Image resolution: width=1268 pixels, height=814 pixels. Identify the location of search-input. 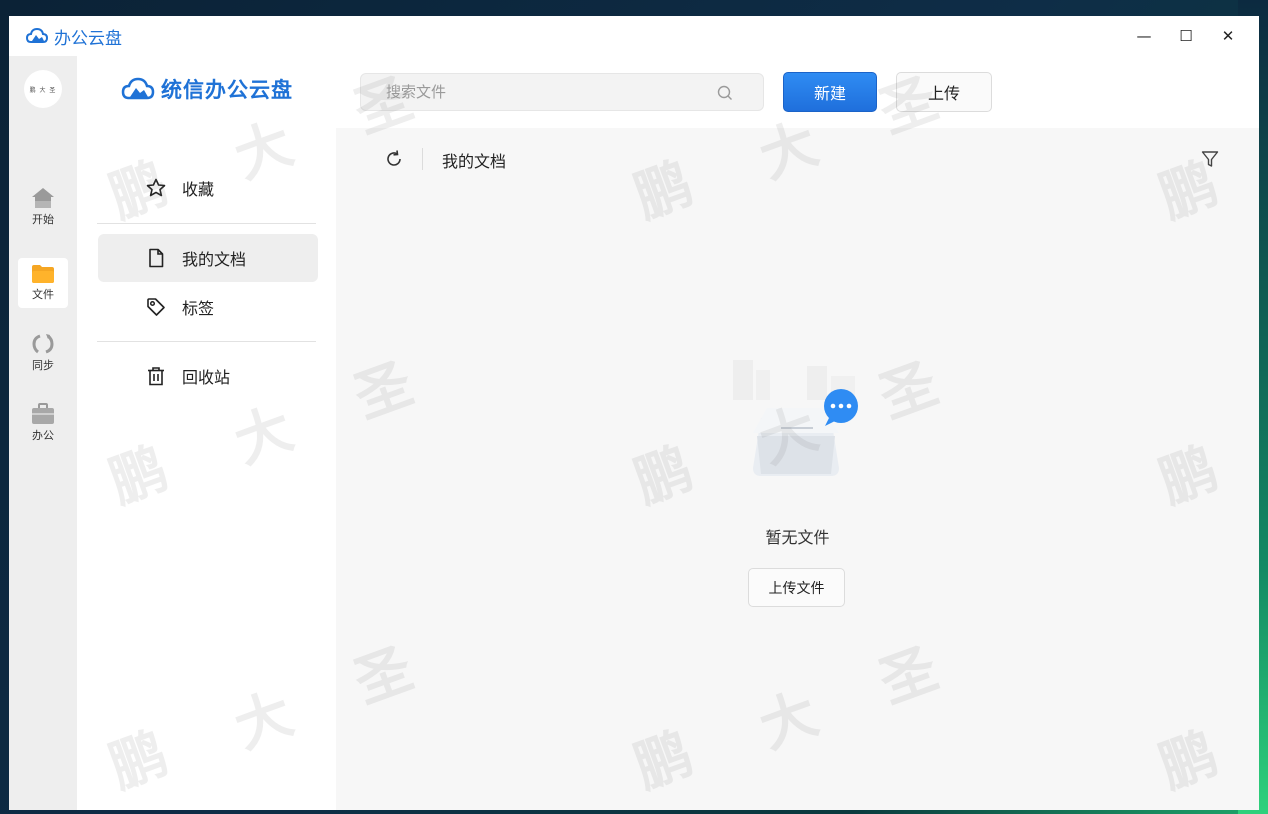
(531, 92).